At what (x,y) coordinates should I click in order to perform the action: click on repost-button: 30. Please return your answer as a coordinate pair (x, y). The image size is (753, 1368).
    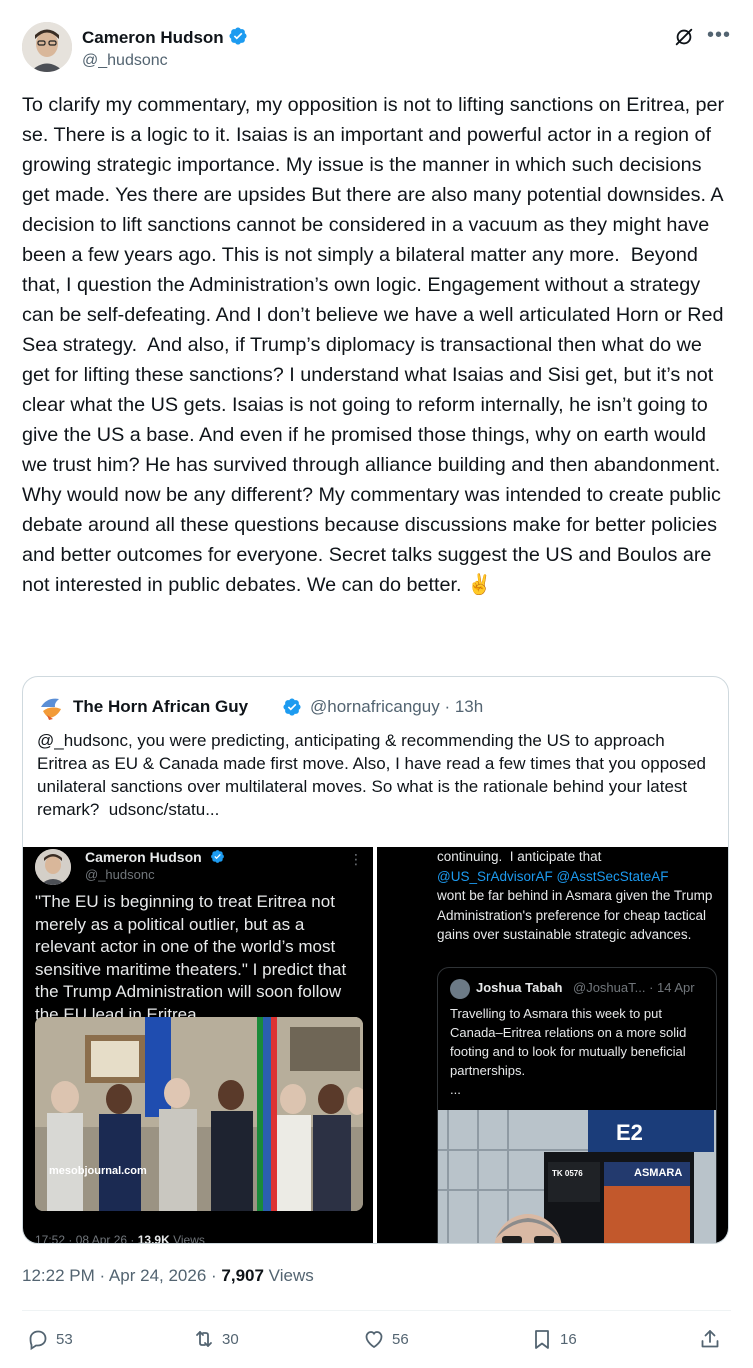
    Looking at the image, I should click on (215, 1339).